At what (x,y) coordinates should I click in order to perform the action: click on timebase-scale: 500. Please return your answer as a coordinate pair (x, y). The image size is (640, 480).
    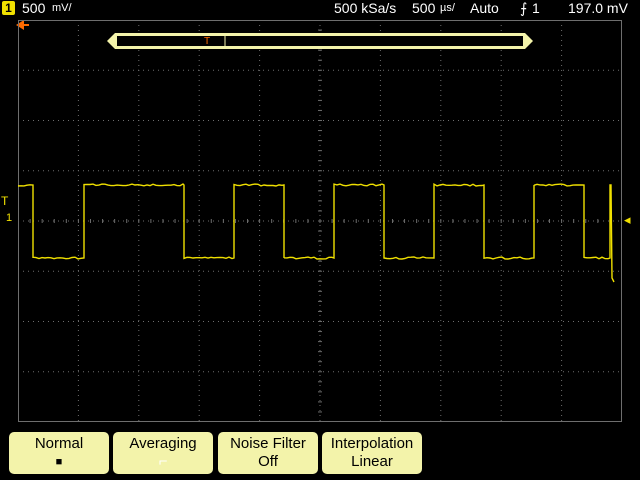
    Looking at the image, I should click on (423, 8).